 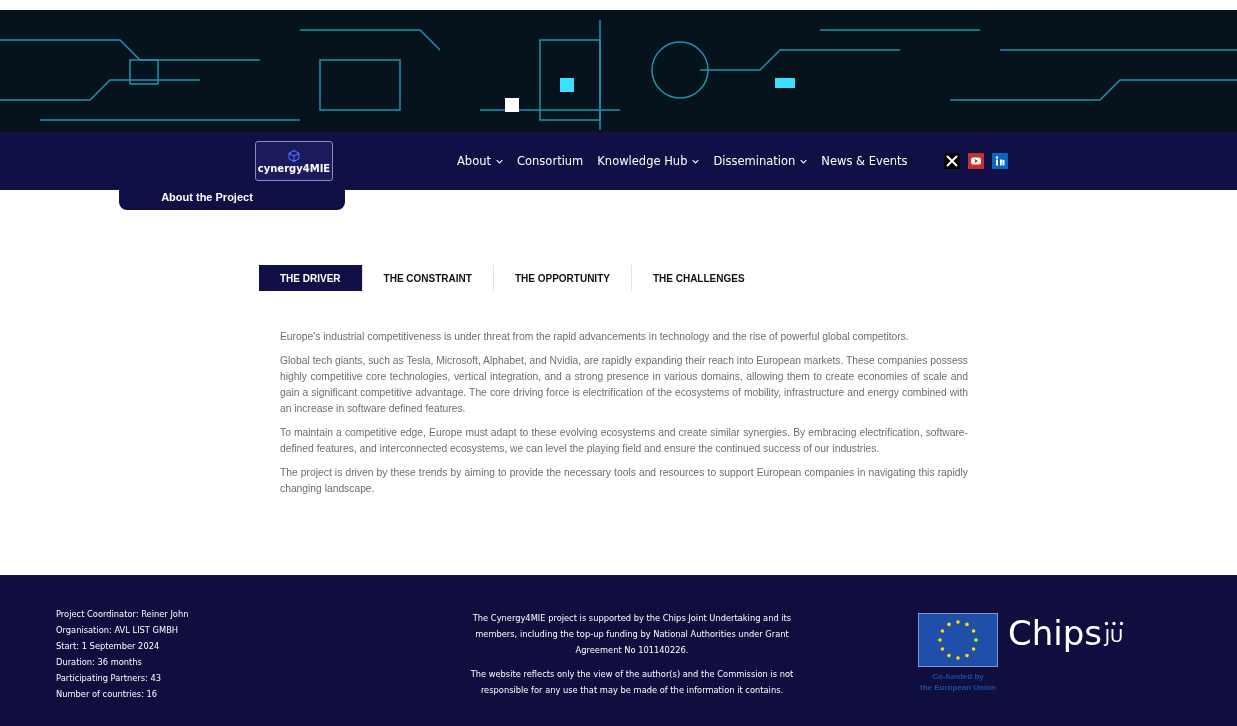 What do you see at coordinates (108, 646) in the screenshot?
I see `project-fact: Start: 1 September 2024` at bounding box center [108, 646].